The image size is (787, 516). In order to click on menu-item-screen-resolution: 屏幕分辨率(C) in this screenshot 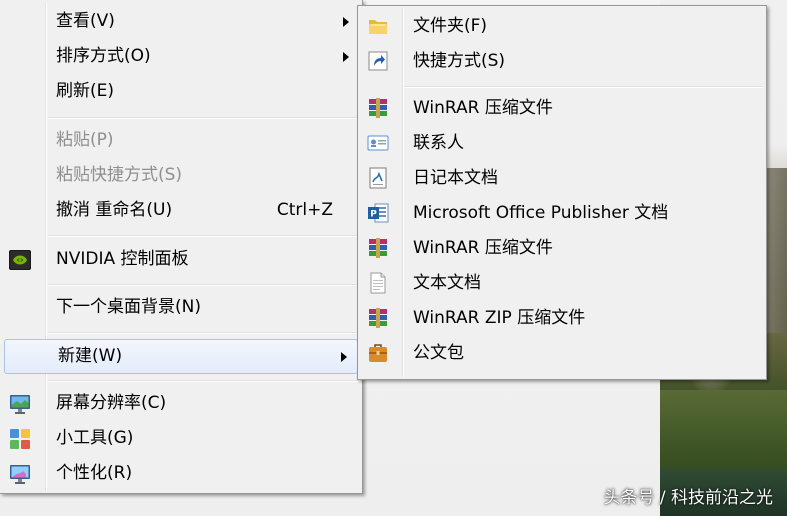, I will do `click(181, 403)`.